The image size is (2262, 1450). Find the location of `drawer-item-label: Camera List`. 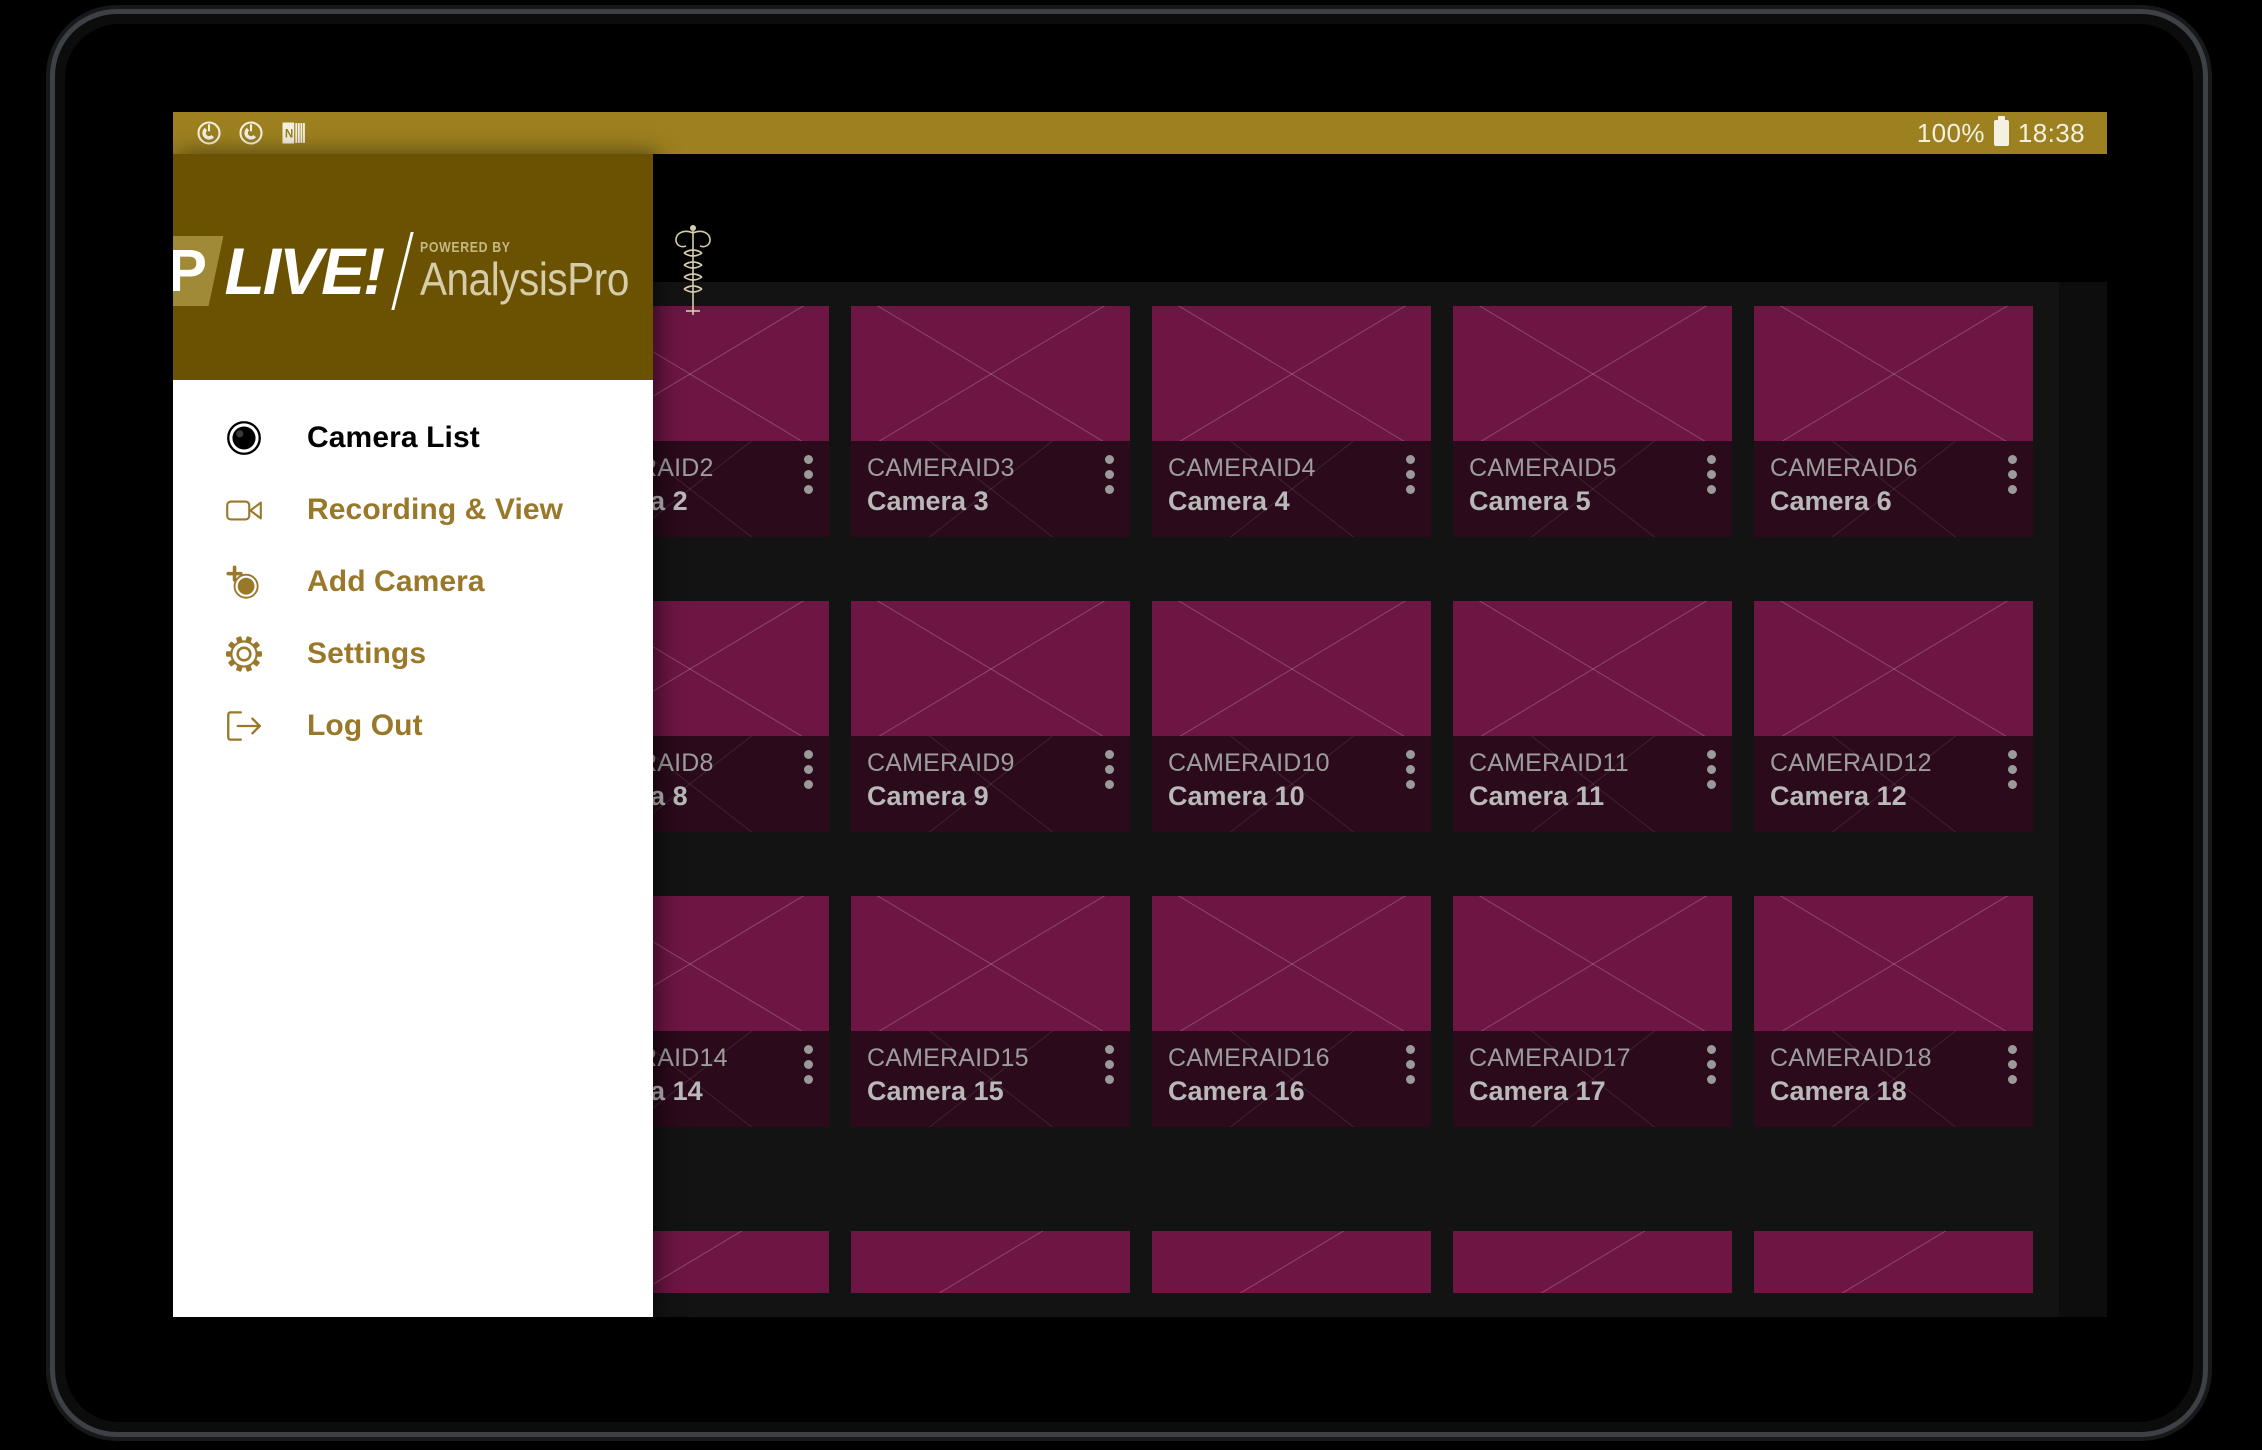

drawer-item-label: Camera List is located at coordinates (393, 437).